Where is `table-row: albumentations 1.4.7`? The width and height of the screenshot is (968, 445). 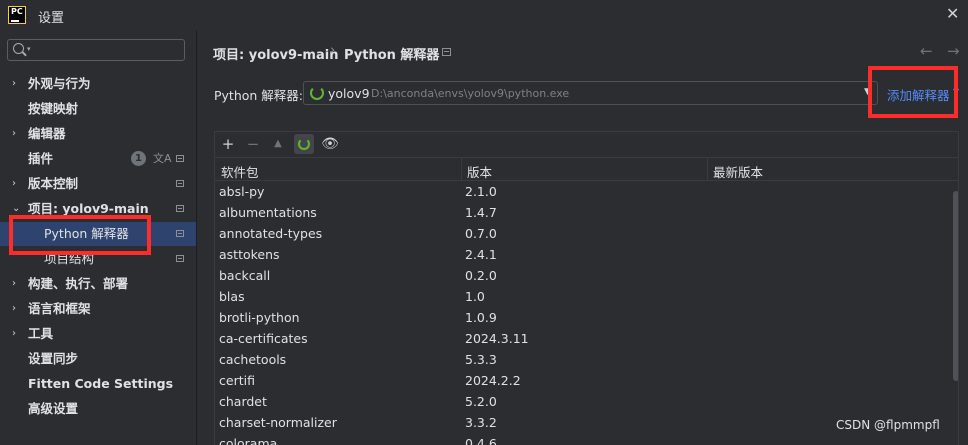 table-row: albumentations 1.4.7 is located at coordinates (586, 212).